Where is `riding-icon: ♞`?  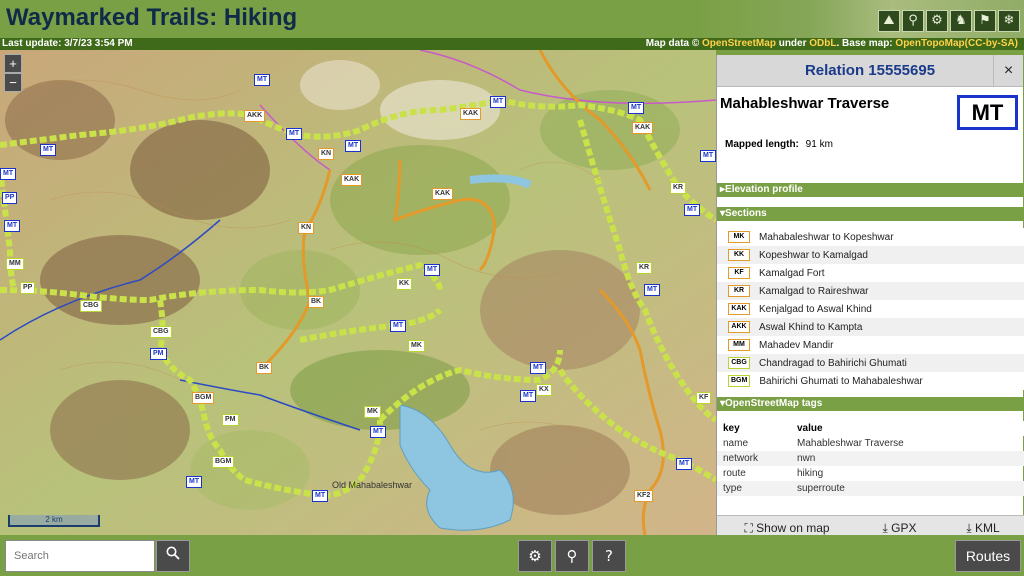 riding-icon: ♞ is located at coordinates (961, 21).